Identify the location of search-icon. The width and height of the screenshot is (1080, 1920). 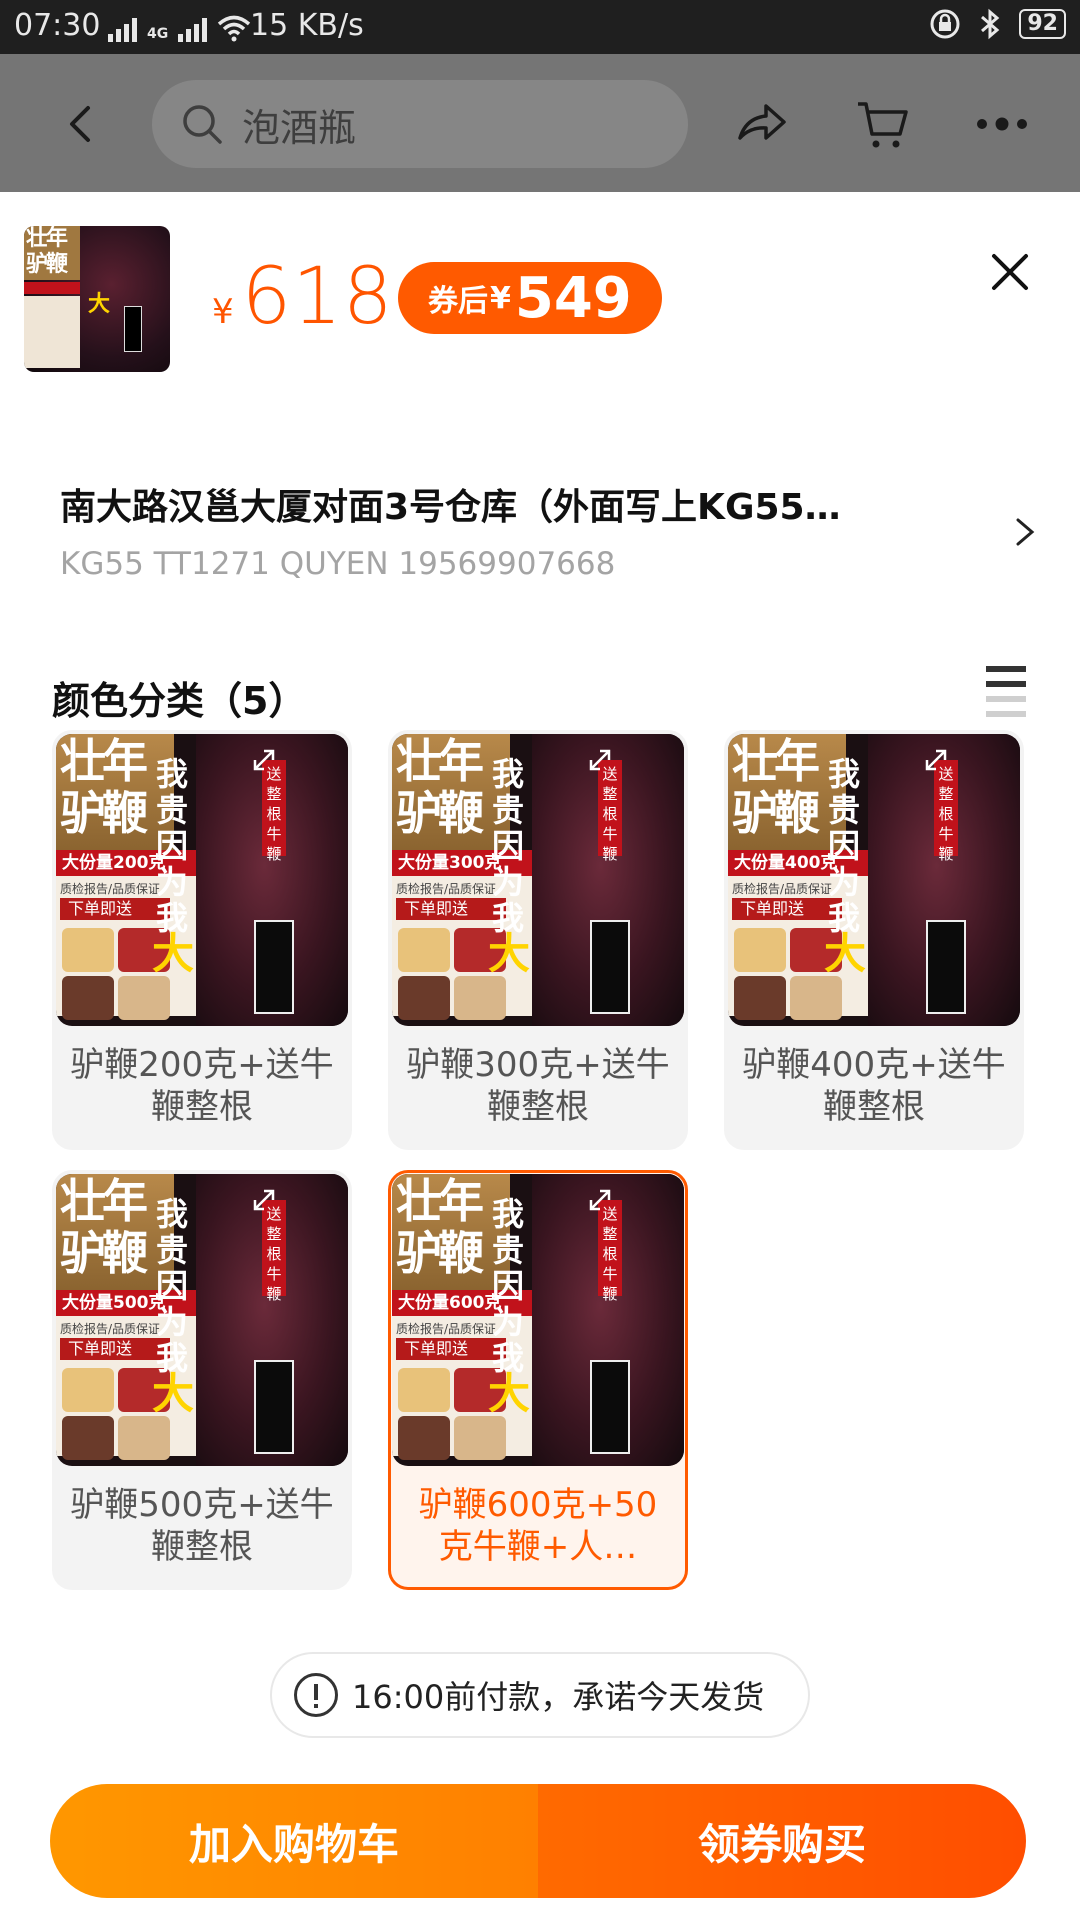
(202, 124).